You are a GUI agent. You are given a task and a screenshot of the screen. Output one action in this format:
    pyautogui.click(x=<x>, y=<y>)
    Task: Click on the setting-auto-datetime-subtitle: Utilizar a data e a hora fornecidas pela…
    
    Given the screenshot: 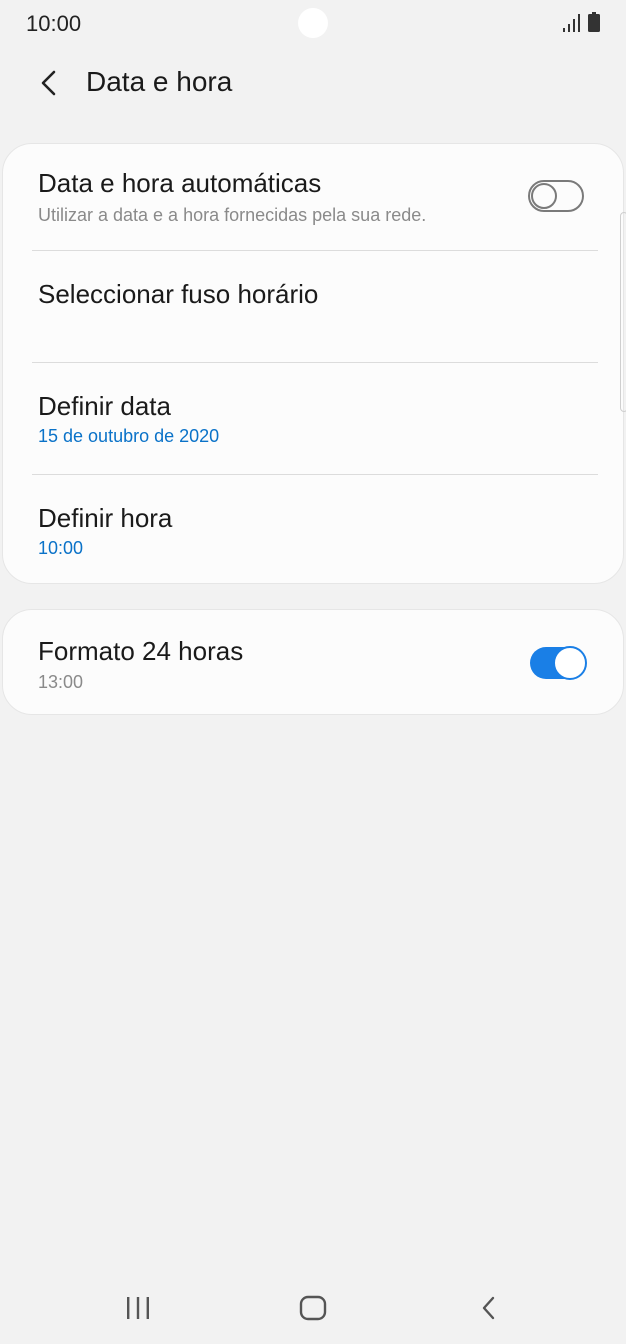 What is the action you would take?
    pyautogui.click(x=232, y=215)
    